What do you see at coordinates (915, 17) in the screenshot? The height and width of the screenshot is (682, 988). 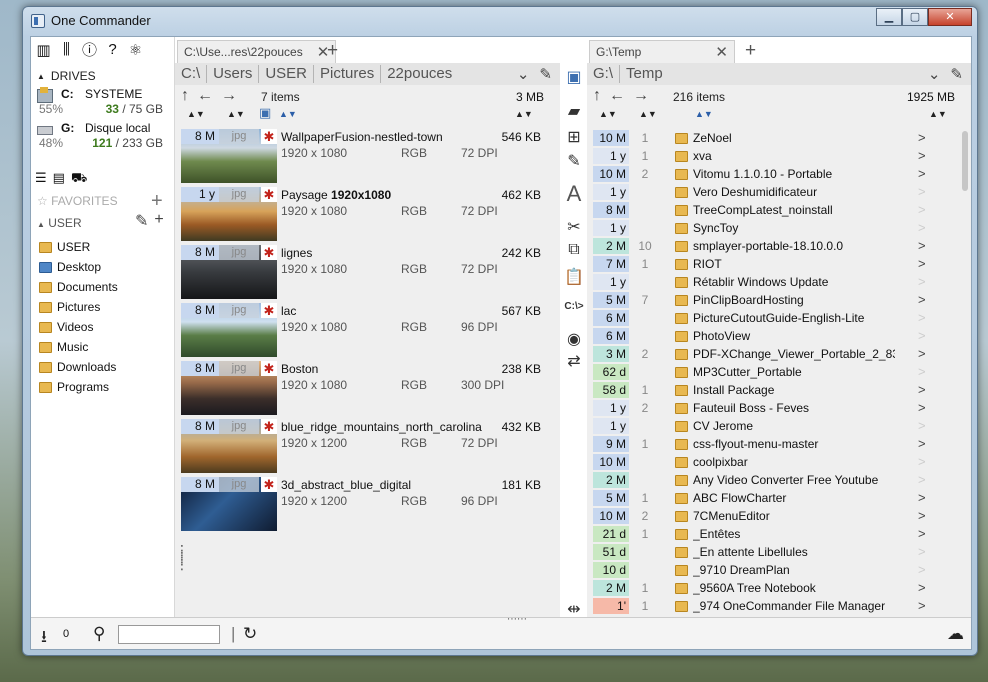 I see `maximize-button: ▢` at bounding box center [915, 17].